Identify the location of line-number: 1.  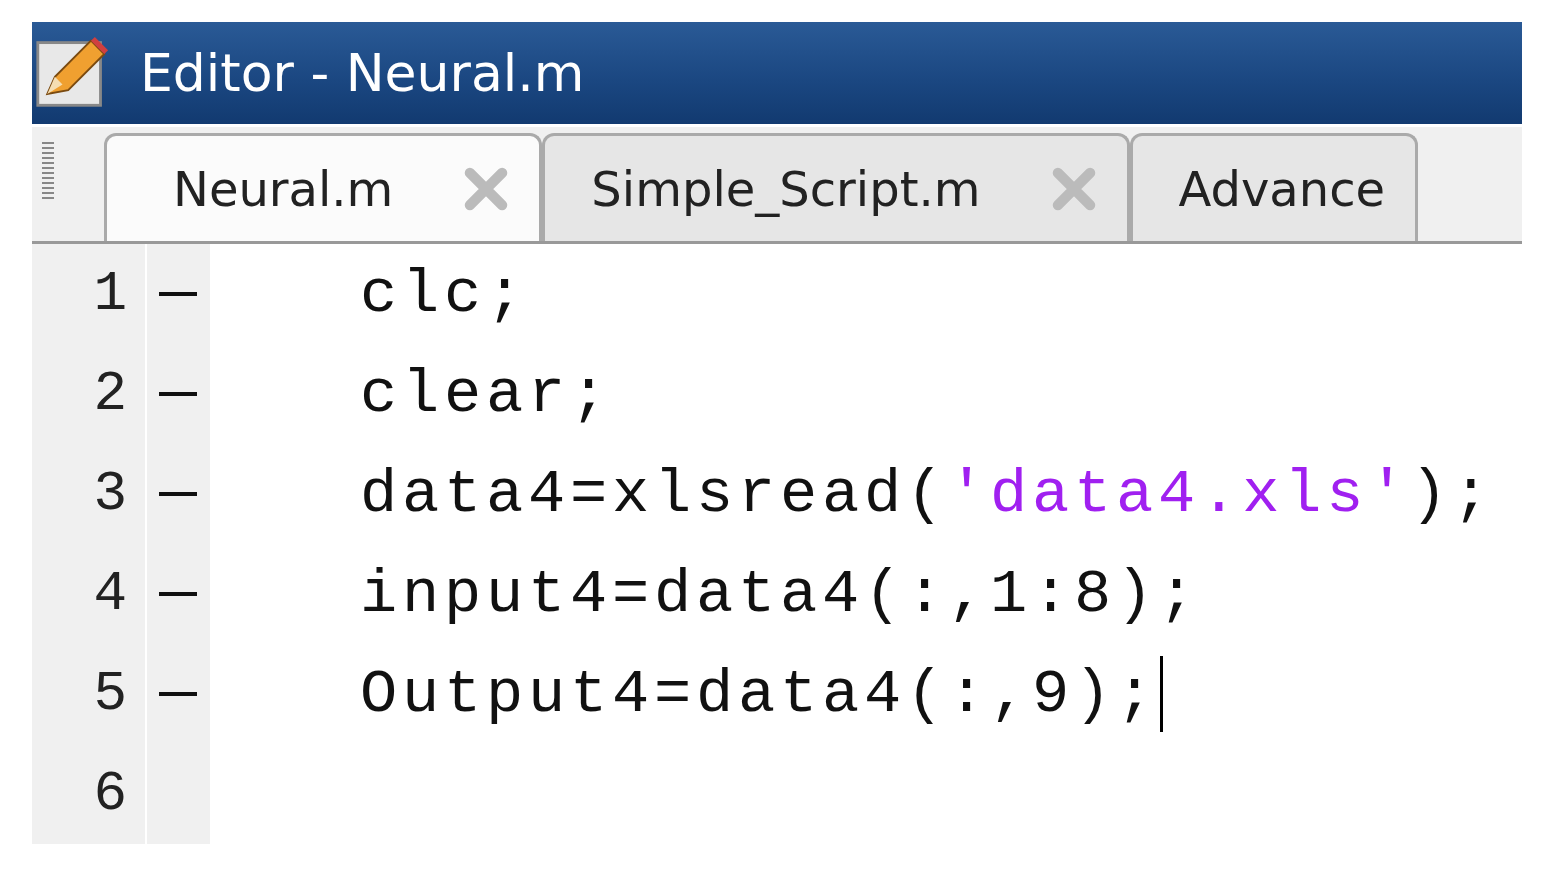
(88, 294).